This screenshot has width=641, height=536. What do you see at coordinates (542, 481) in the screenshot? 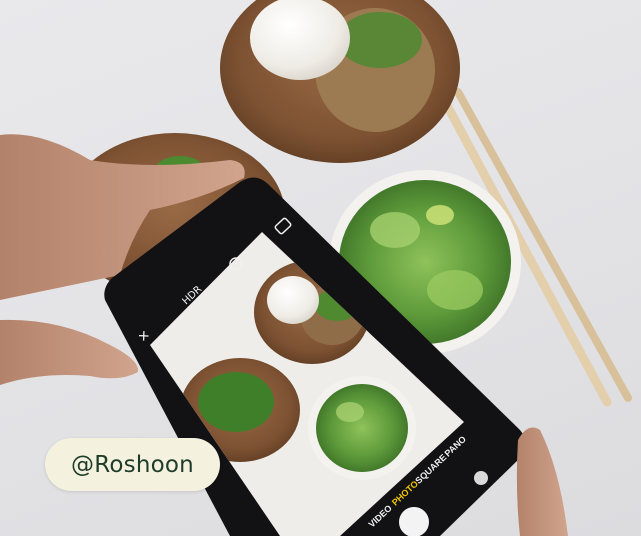
I see `right-thumb` at bounding box center [542, 481].